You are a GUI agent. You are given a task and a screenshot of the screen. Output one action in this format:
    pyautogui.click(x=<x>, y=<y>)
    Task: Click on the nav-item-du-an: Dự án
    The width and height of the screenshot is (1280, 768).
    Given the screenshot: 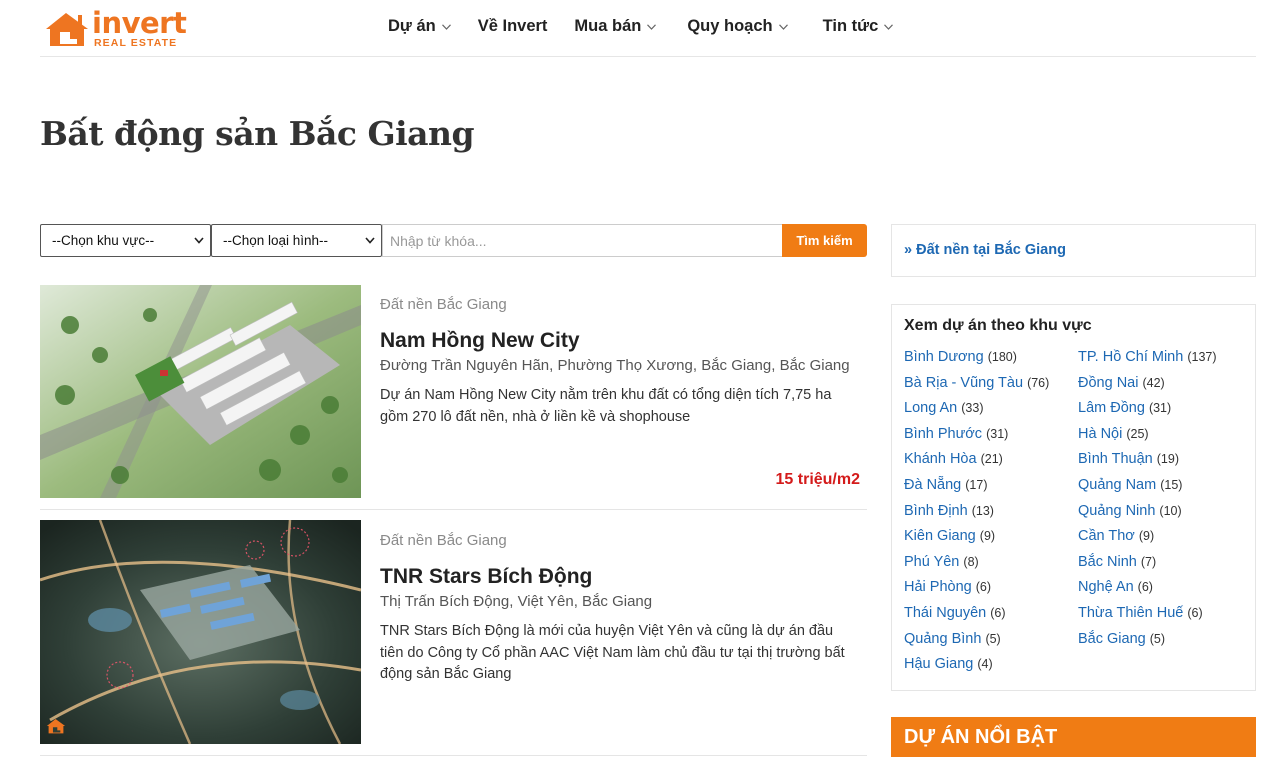 What is the action you would take?
    pyautogui.click(x=419, y=26)
    